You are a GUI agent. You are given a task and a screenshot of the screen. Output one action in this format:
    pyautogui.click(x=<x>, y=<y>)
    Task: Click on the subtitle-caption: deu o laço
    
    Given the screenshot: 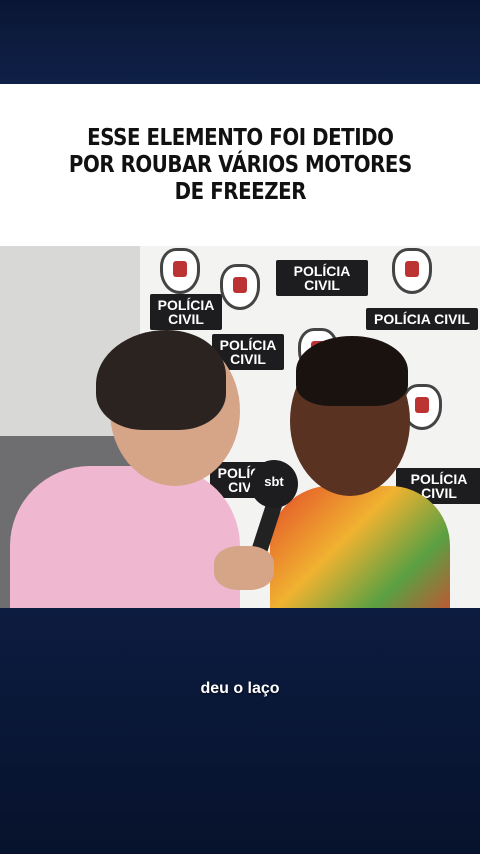 What is the action you would take?
    pyautogui.click(x=240, y=688)
    